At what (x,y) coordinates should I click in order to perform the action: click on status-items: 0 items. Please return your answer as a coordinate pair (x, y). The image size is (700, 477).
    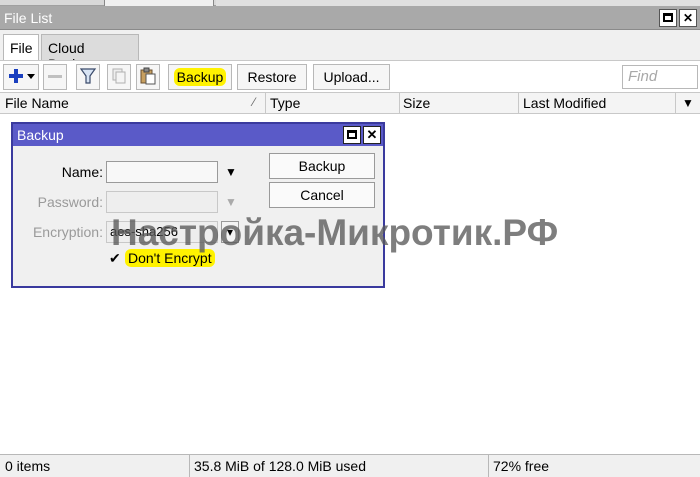
    Looking at the image, I should click on (28, 466).